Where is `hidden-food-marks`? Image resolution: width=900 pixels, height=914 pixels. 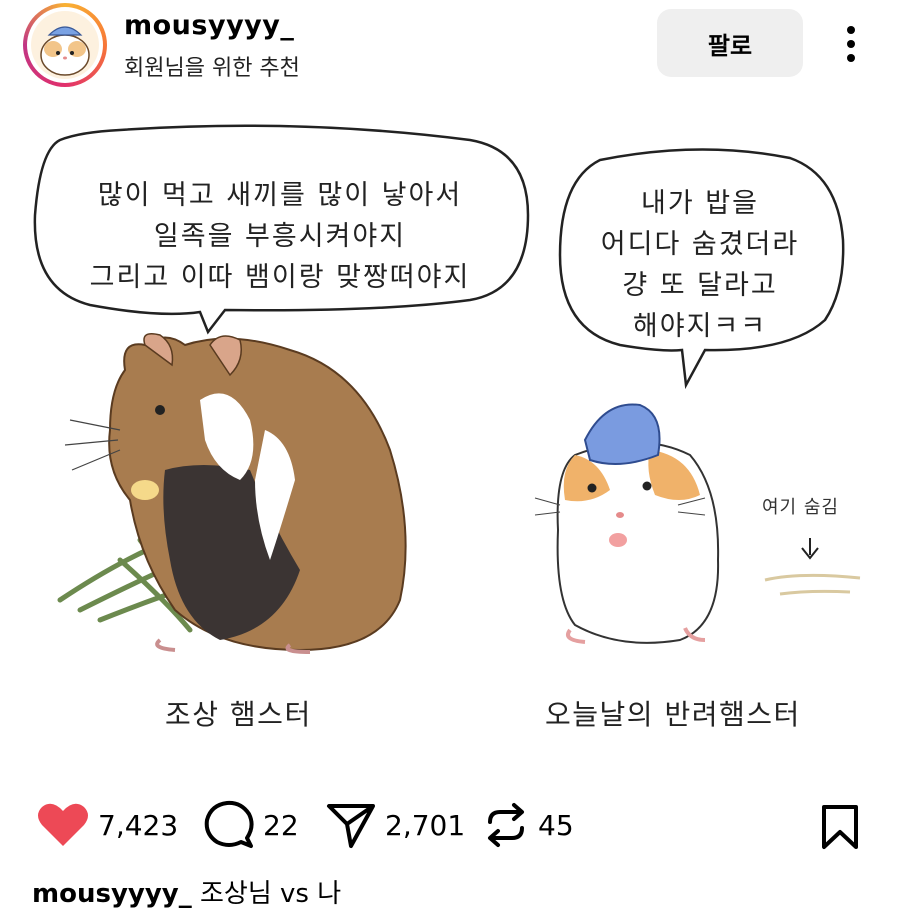 hidden-food-marks is located at coordinates (812, 567).